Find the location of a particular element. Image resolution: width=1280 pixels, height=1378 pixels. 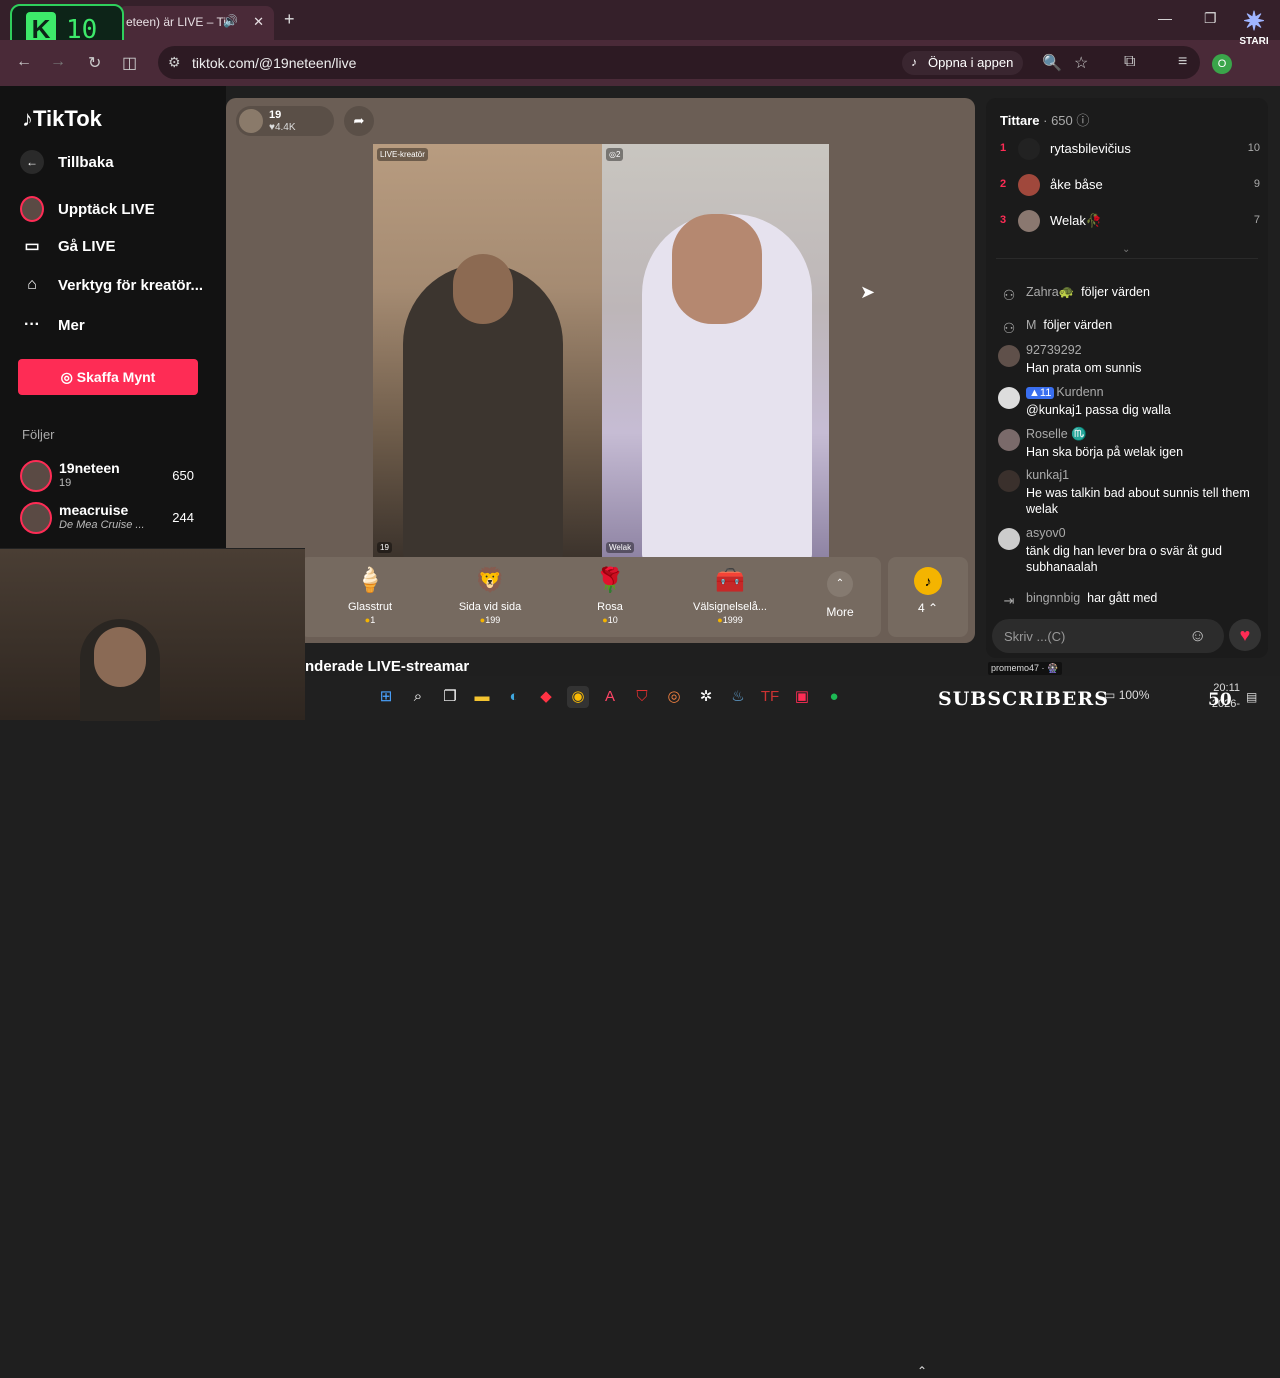

app-tf-icon: TF is located at coordinates (770, 697).